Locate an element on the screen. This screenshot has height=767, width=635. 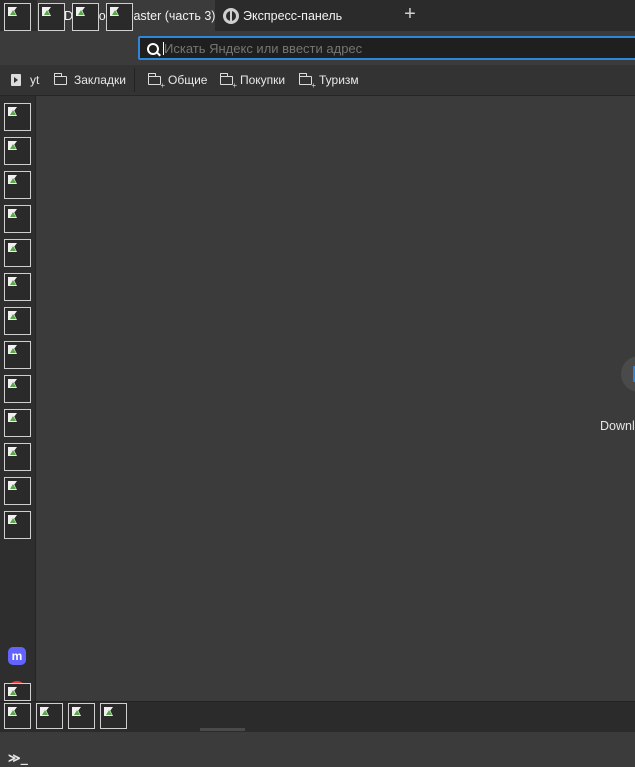
bookmark-label: Туризм is located at coordinates (339, 80).